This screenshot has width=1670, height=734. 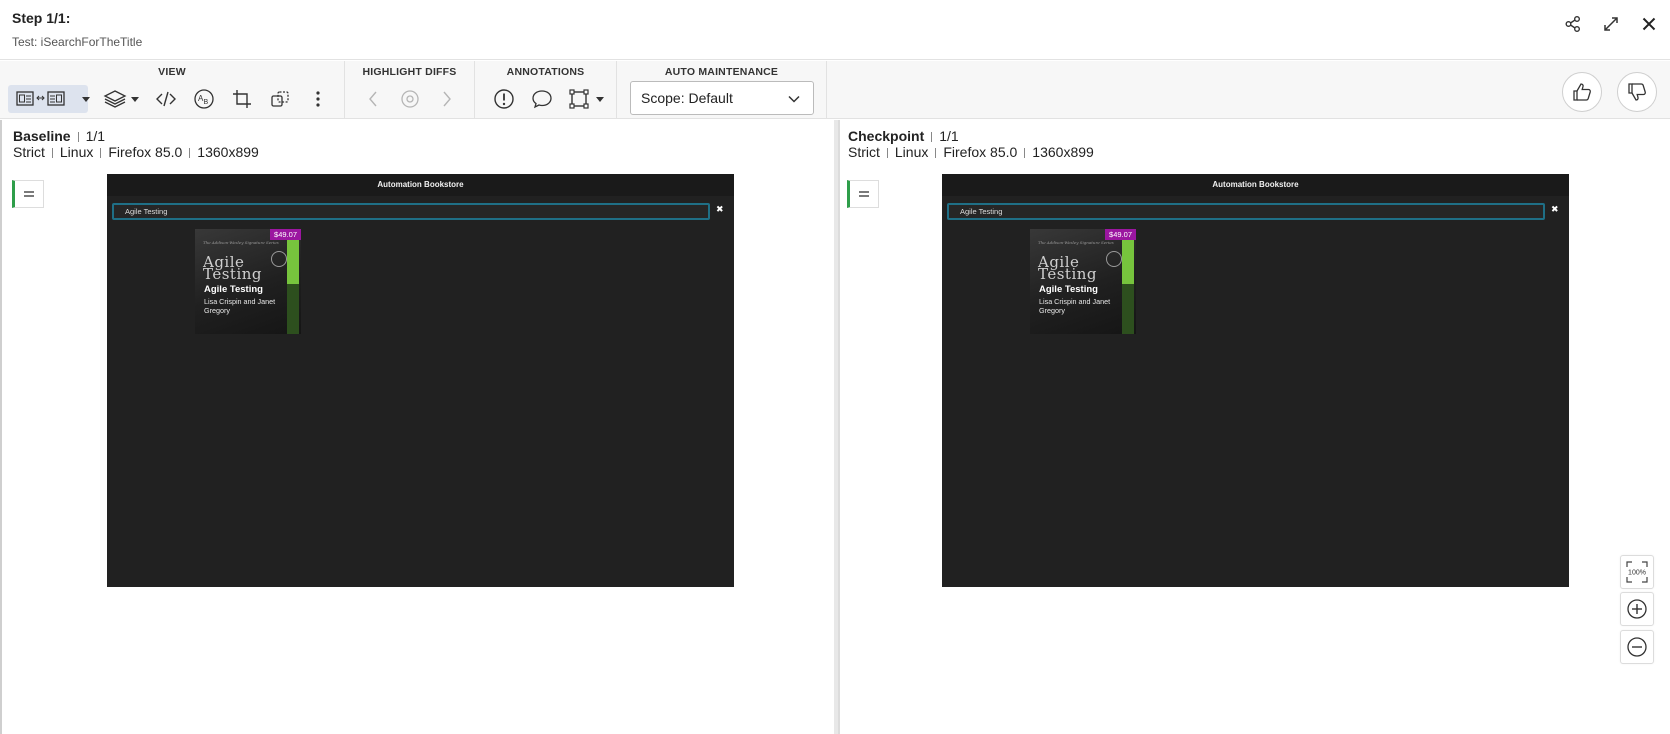 What do you see at coordinates (980, 152) in the screenshot?
I see `checkpoint-browser: Firefox 85.0` at bounding box center [980, 152].